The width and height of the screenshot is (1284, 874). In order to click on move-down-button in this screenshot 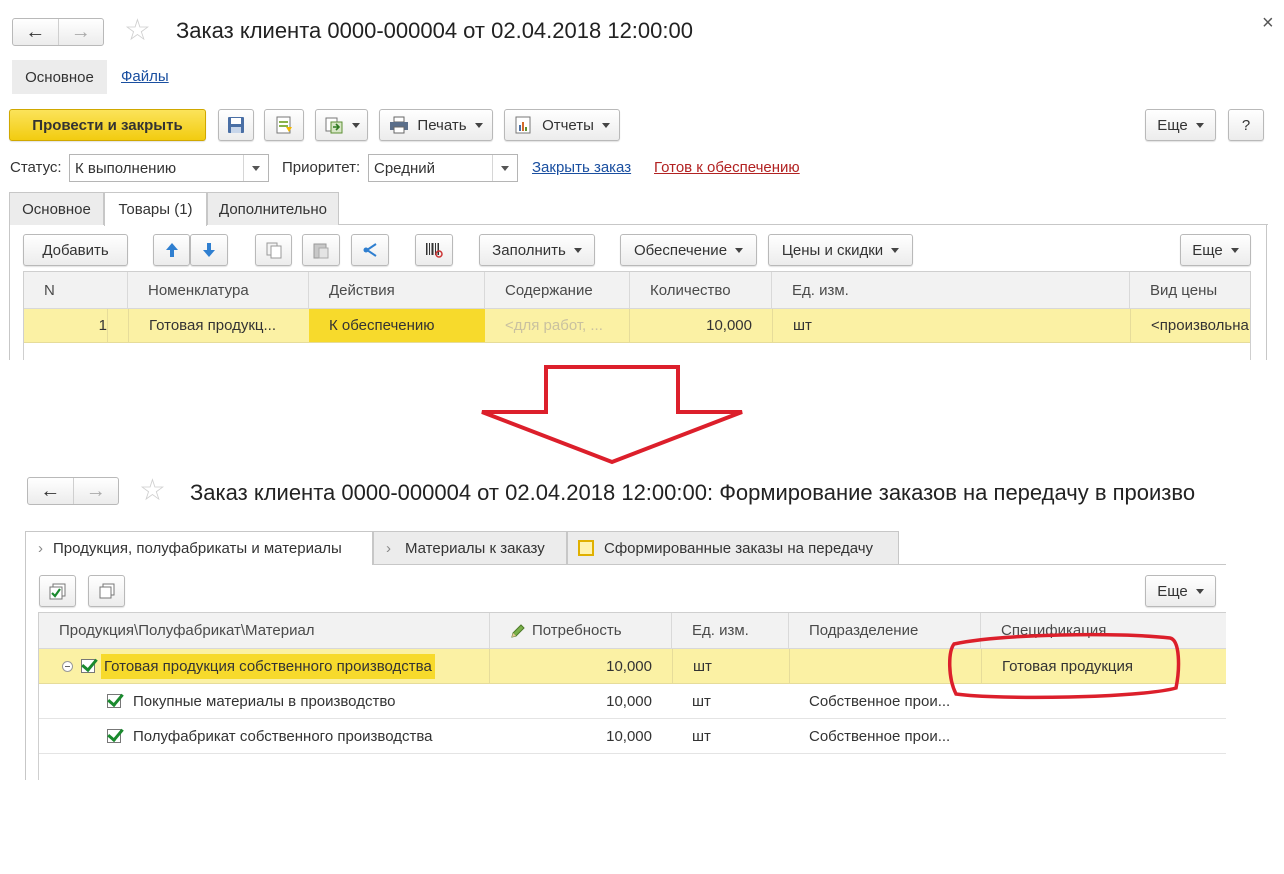, I will do `click(209, 250)`.